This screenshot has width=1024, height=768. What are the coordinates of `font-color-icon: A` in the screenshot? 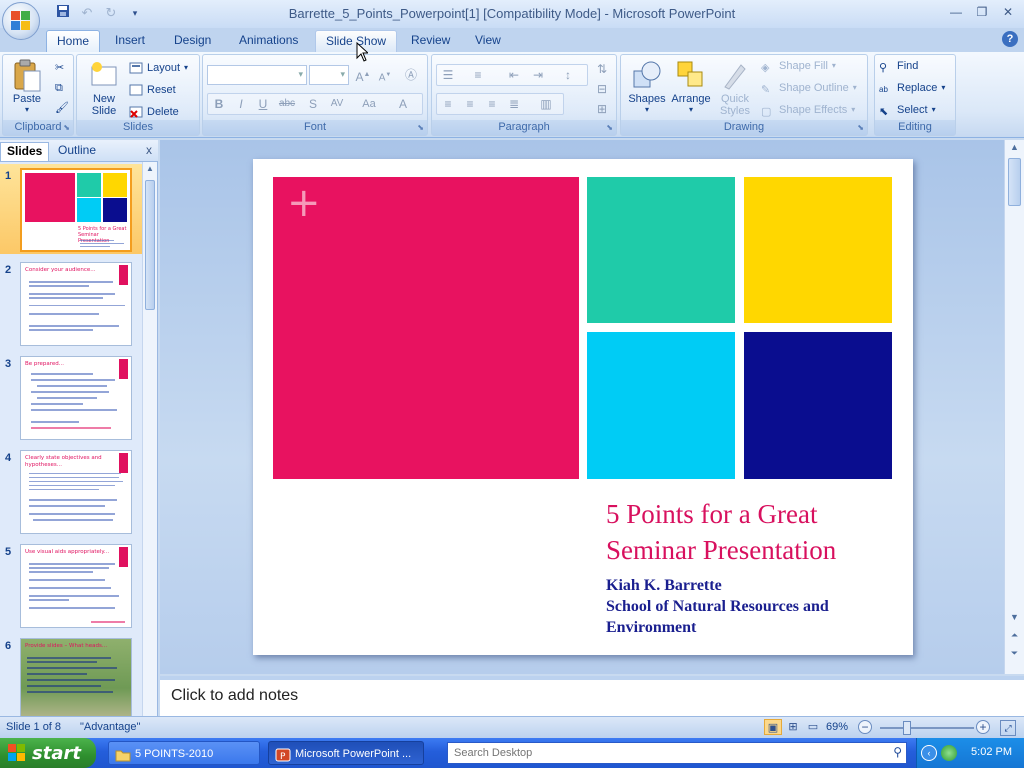 It's located at (403, 104).